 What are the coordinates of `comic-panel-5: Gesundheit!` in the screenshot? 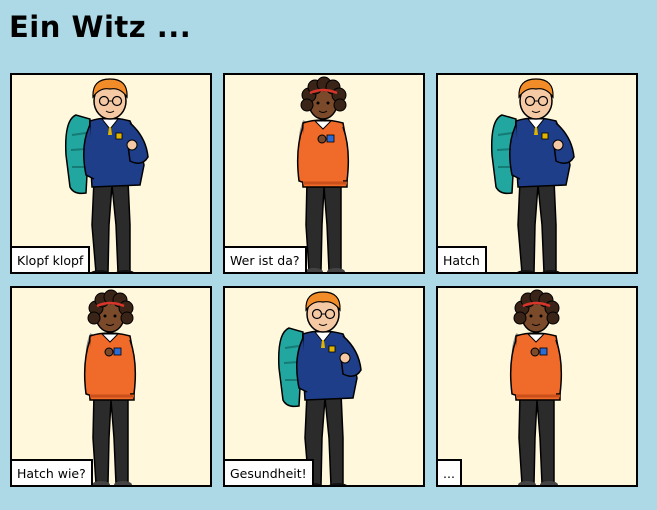 It's located at (324, 386).